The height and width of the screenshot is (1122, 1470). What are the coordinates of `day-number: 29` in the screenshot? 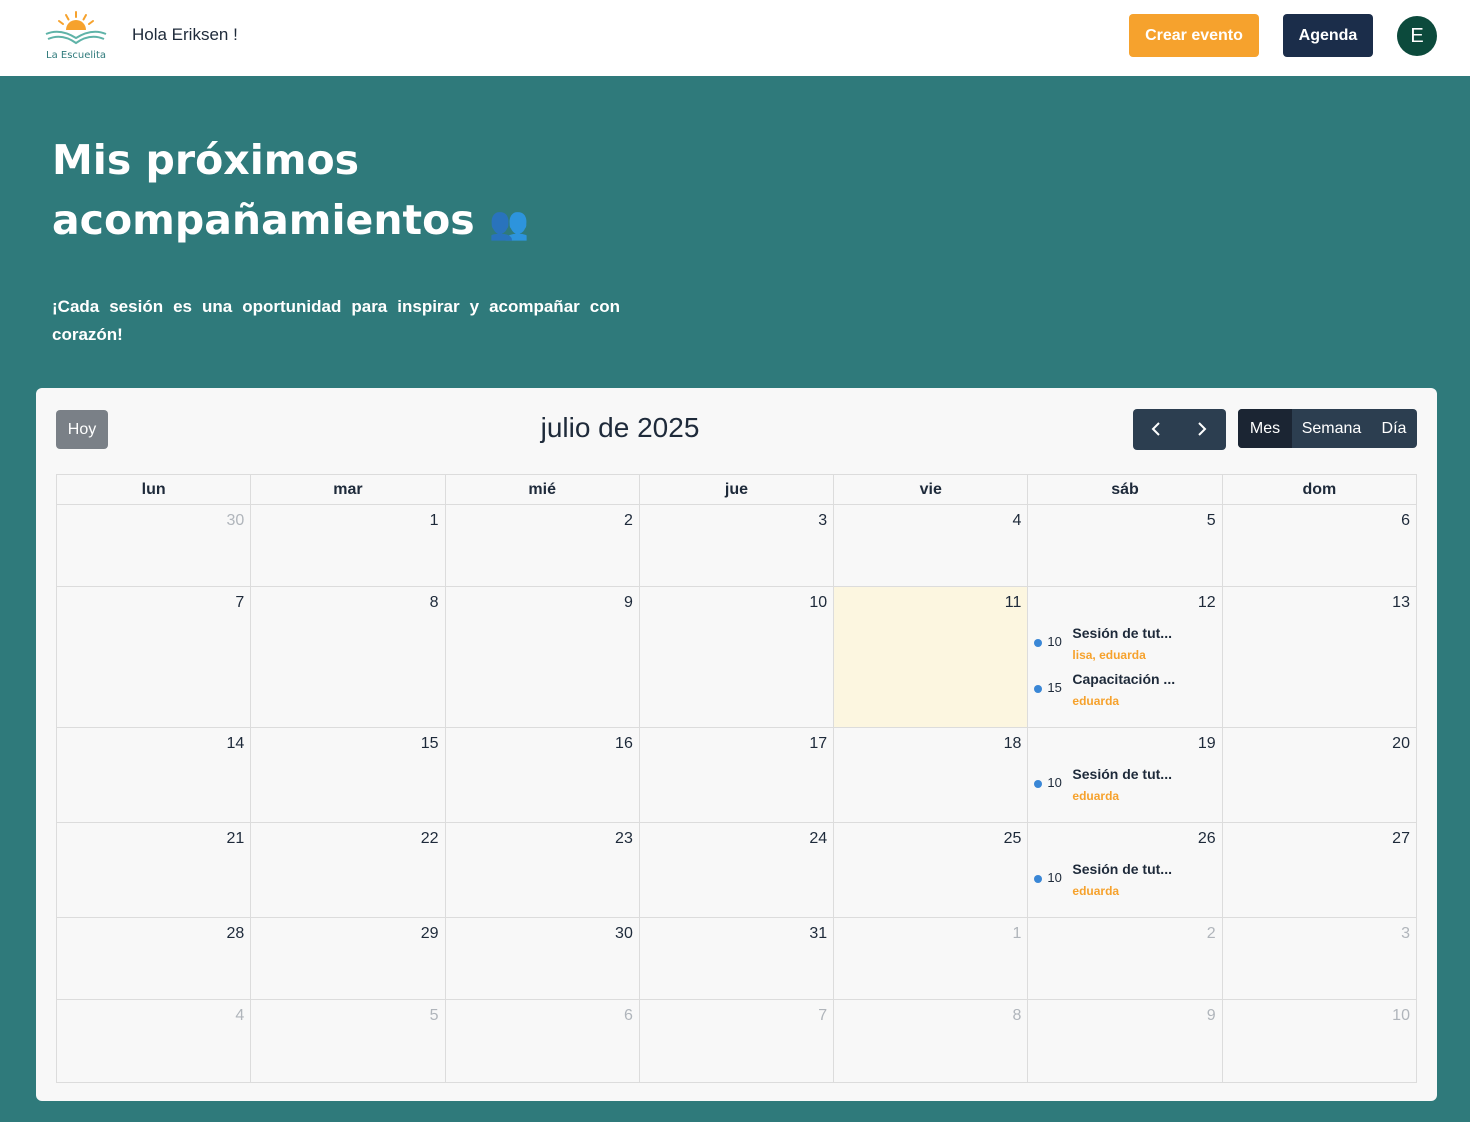 It's located at (430, 934).